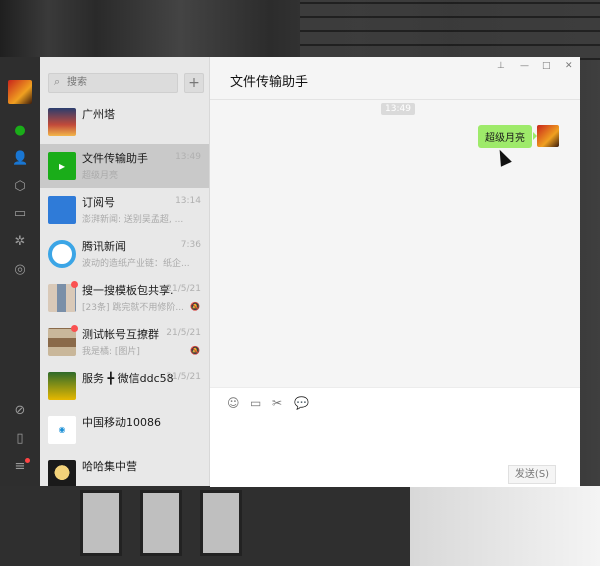 The width and height of the screenshot is (600, 566). I want to click on miniprogram-icon: ✲, so click(20, 242).